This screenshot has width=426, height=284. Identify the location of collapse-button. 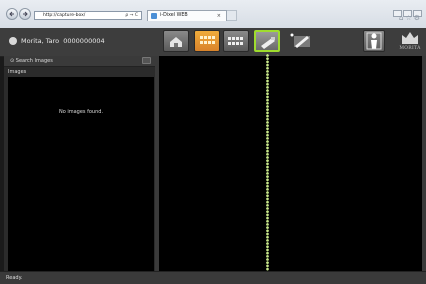
(146, 60).